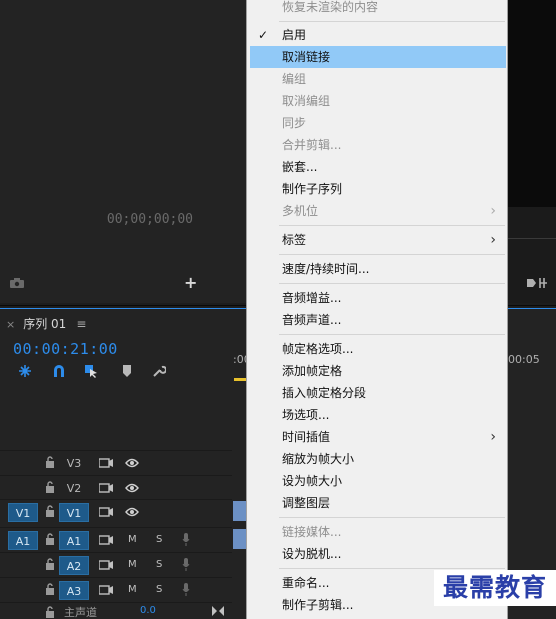  Describe the element at coordinates (74, 488) in the screenshot. I see `track-name: V2` at that location.